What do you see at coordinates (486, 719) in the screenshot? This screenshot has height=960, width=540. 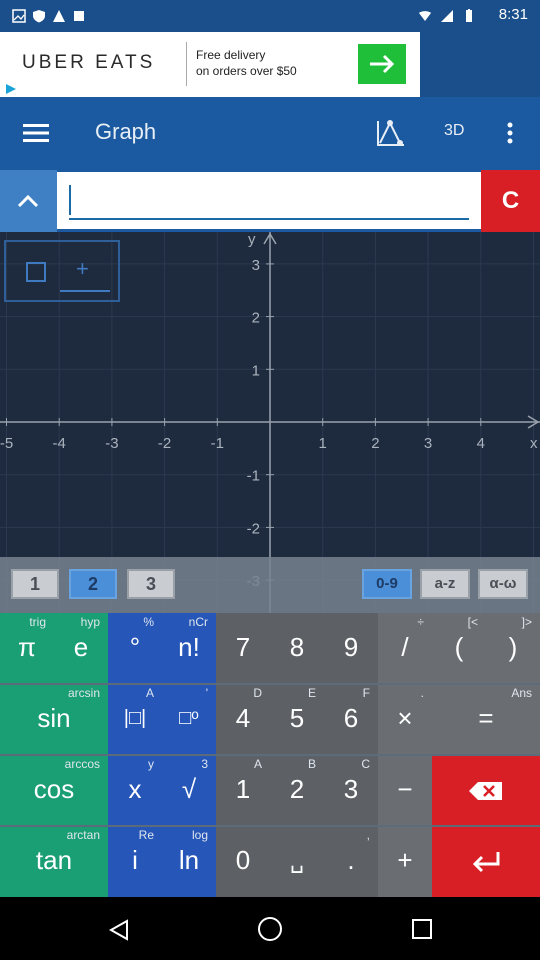 I see `key-equals: = Ans` at bounding box center [486, 719].